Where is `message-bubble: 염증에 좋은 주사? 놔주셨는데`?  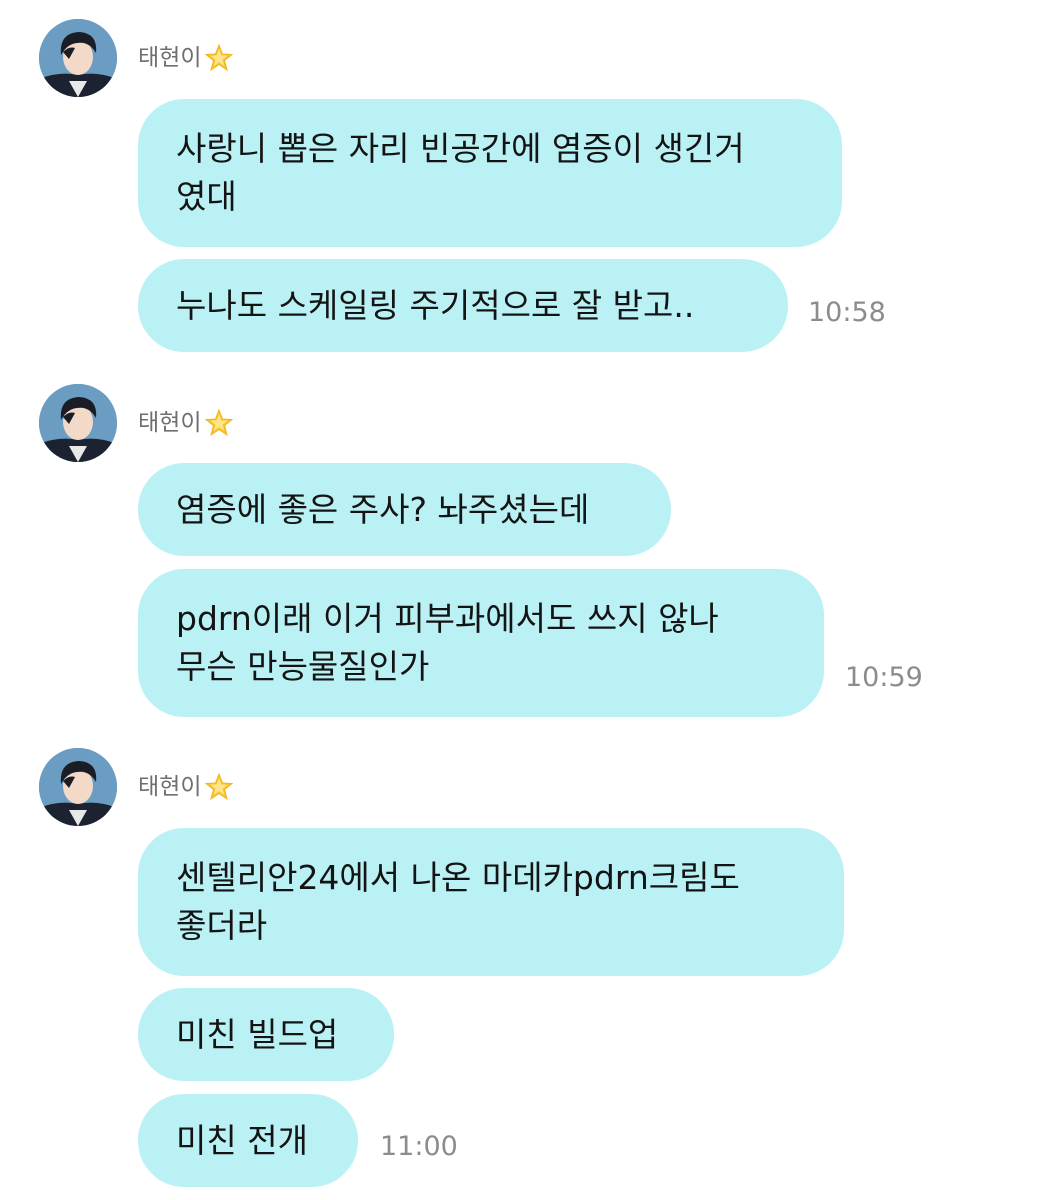 message-bubble: 염증에 좋은 주사? 놔주셨는데 is located at coordinates (404, 509).